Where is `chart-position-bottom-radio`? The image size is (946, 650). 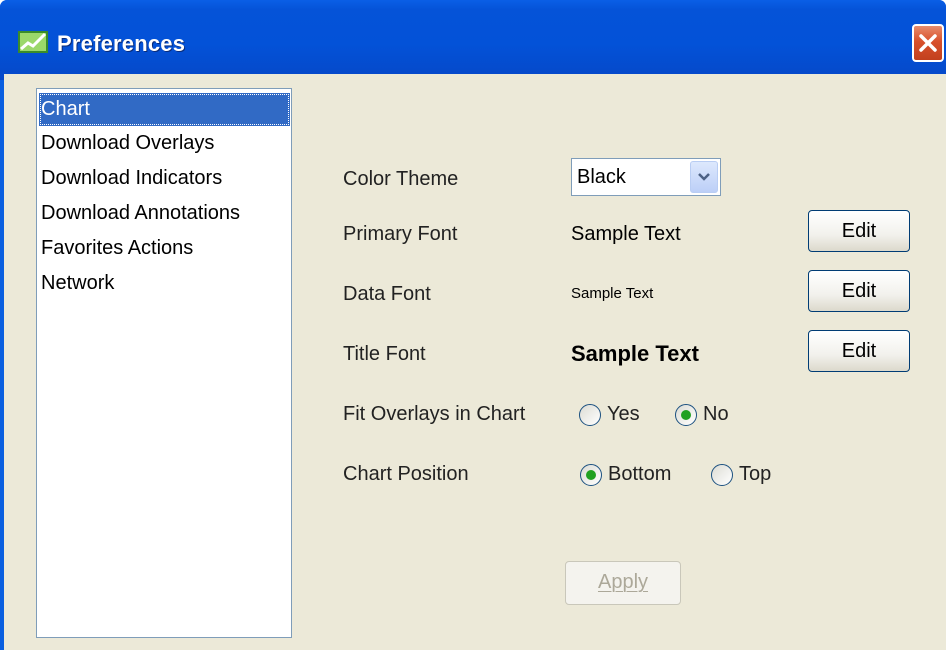
chart-position-bottom-radio is located at coordinates (591, 475).